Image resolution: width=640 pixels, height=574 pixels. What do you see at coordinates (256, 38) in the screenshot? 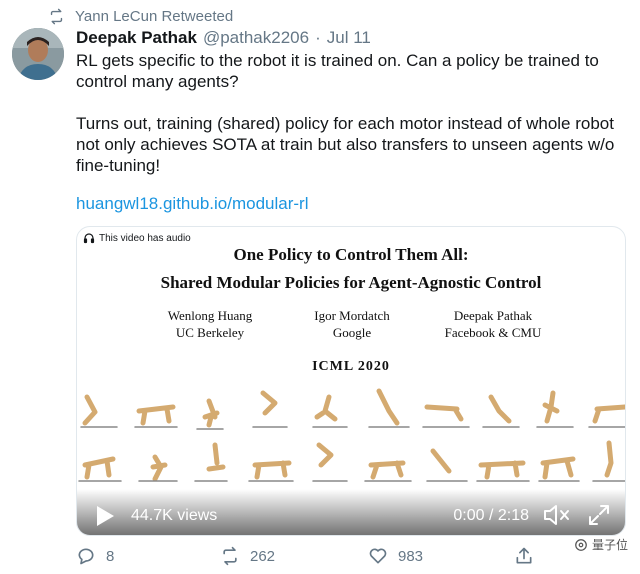
I see `user-handle: @pathak2206` at bounding box center [256, 38].